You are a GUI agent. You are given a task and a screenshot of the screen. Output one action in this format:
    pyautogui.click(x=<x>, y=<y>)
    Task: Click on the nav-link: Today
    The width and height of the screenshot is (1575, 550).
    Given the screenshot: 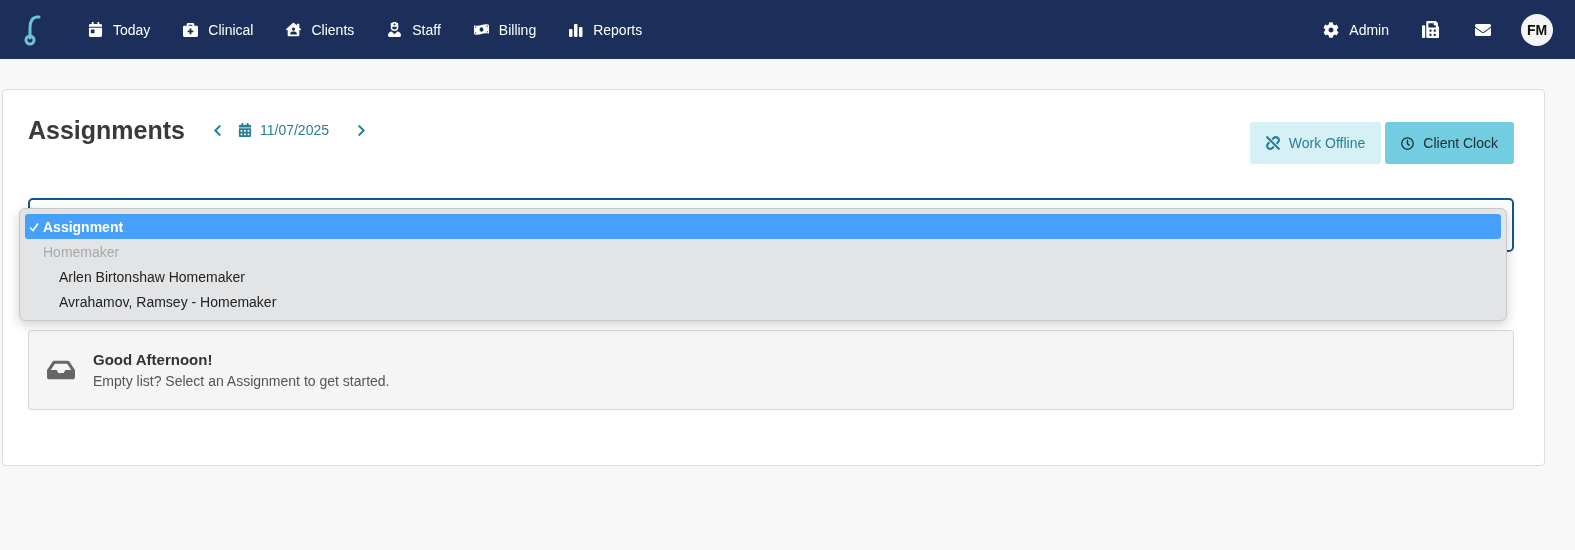 What is the action you would take?
    pyautogui.click(x=119, y=29)
    